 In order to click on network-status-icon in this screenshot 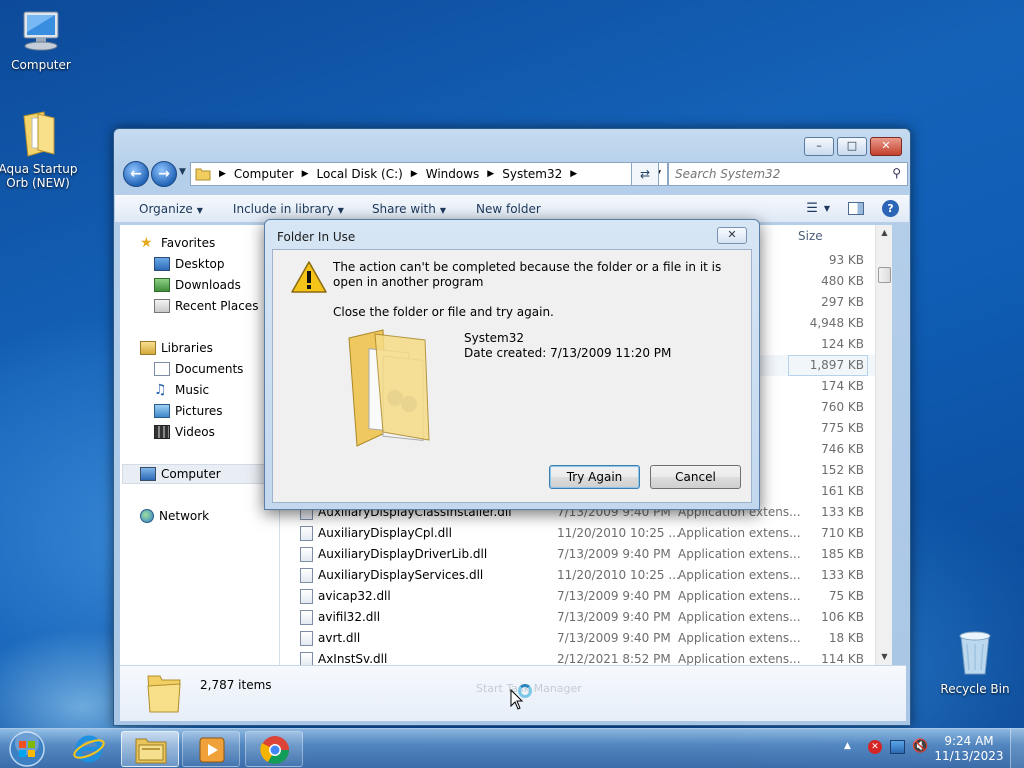, I will do `click(897, 747)`.